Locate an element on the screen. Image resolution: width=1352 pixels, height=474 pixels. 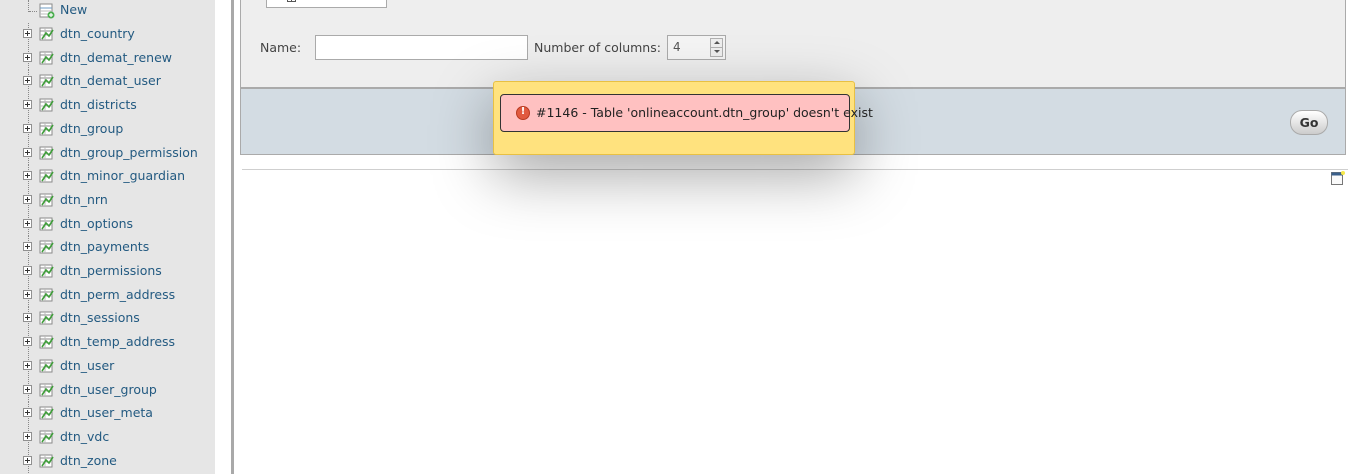
tree-item-table: dtn_options is located at coordinates (107, 224).